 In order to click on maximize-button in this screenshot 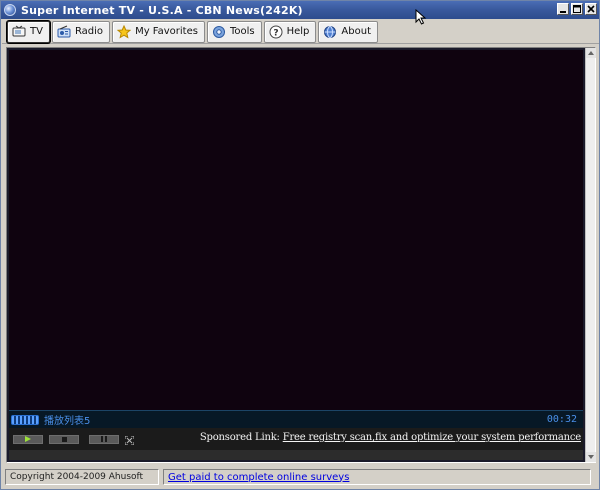, I will do `click(577, 9)`.